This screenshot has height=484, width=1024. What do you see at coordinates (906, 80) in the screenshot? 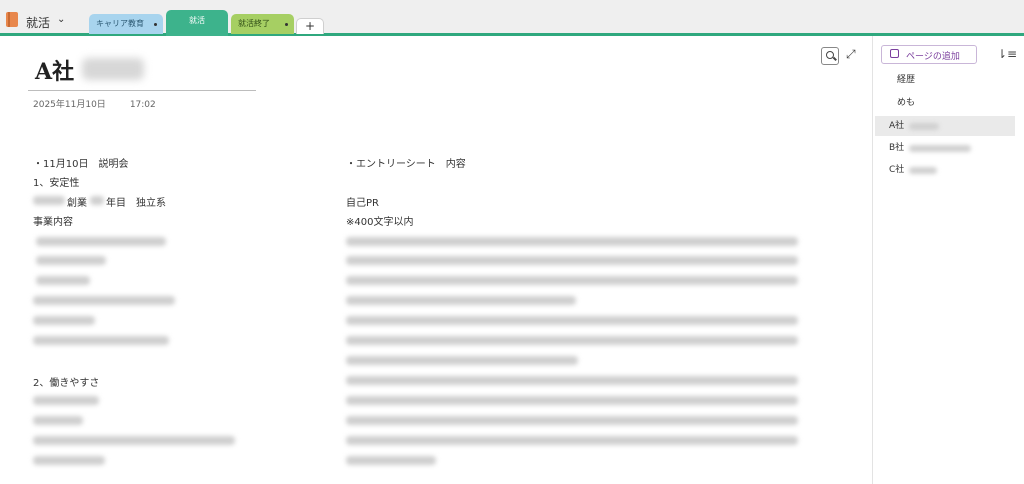
I see `page-item-label: 経歴` at bounding box center [906, 80].